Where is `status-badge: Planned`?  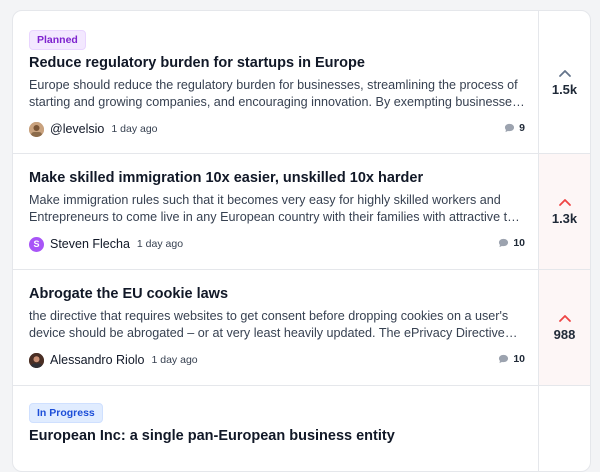
status-badge: Planned is located at coordinates (57, 40).